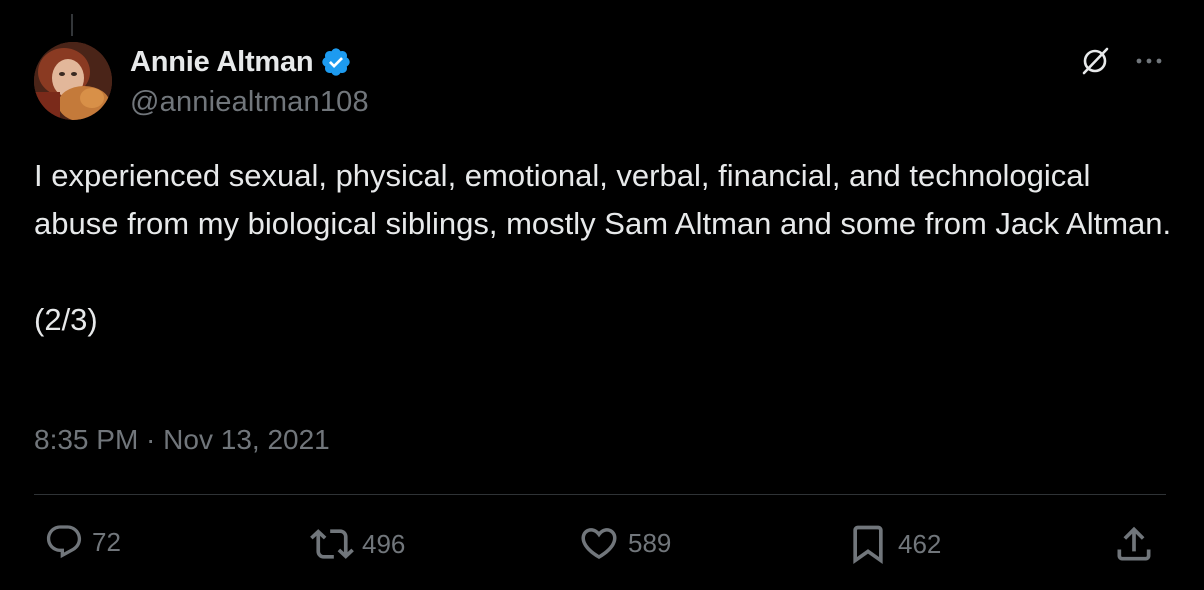  Describe the element at coordinates (1122, 61) in the screenshot. I see `top-actions` at that location.